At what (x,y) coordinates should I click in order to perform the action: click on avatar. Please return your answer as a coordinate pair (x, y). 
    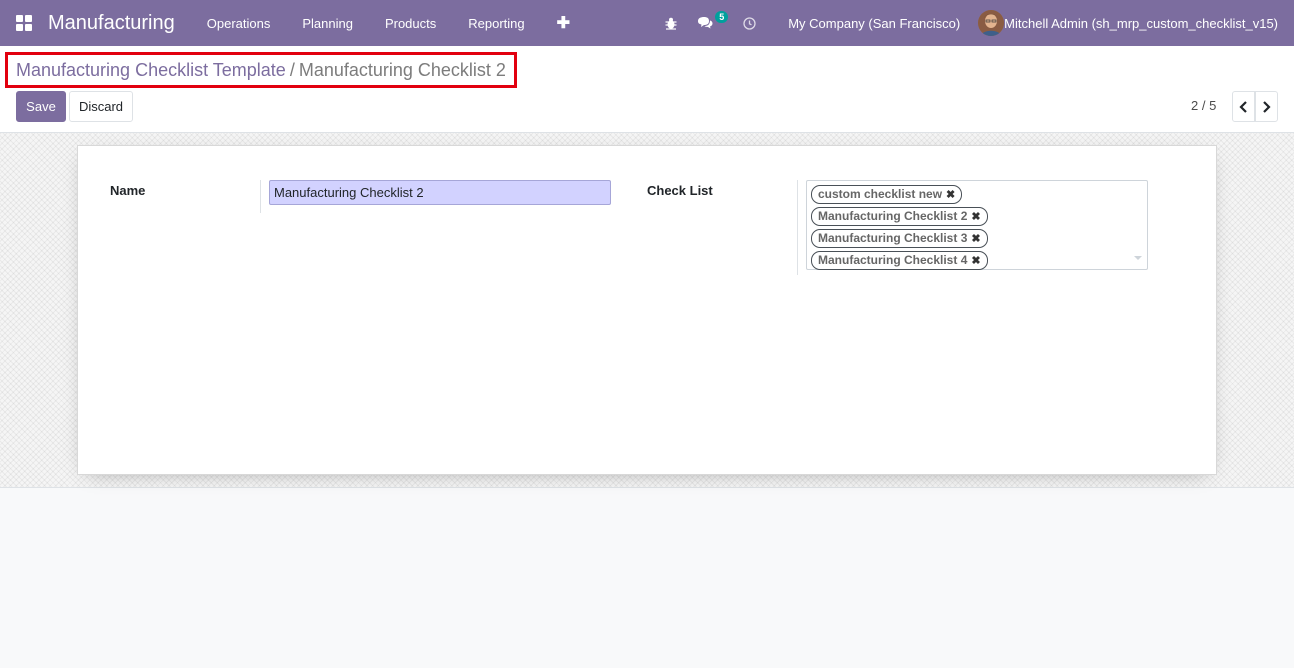
    Looking at the image, I should click on (991, 23).